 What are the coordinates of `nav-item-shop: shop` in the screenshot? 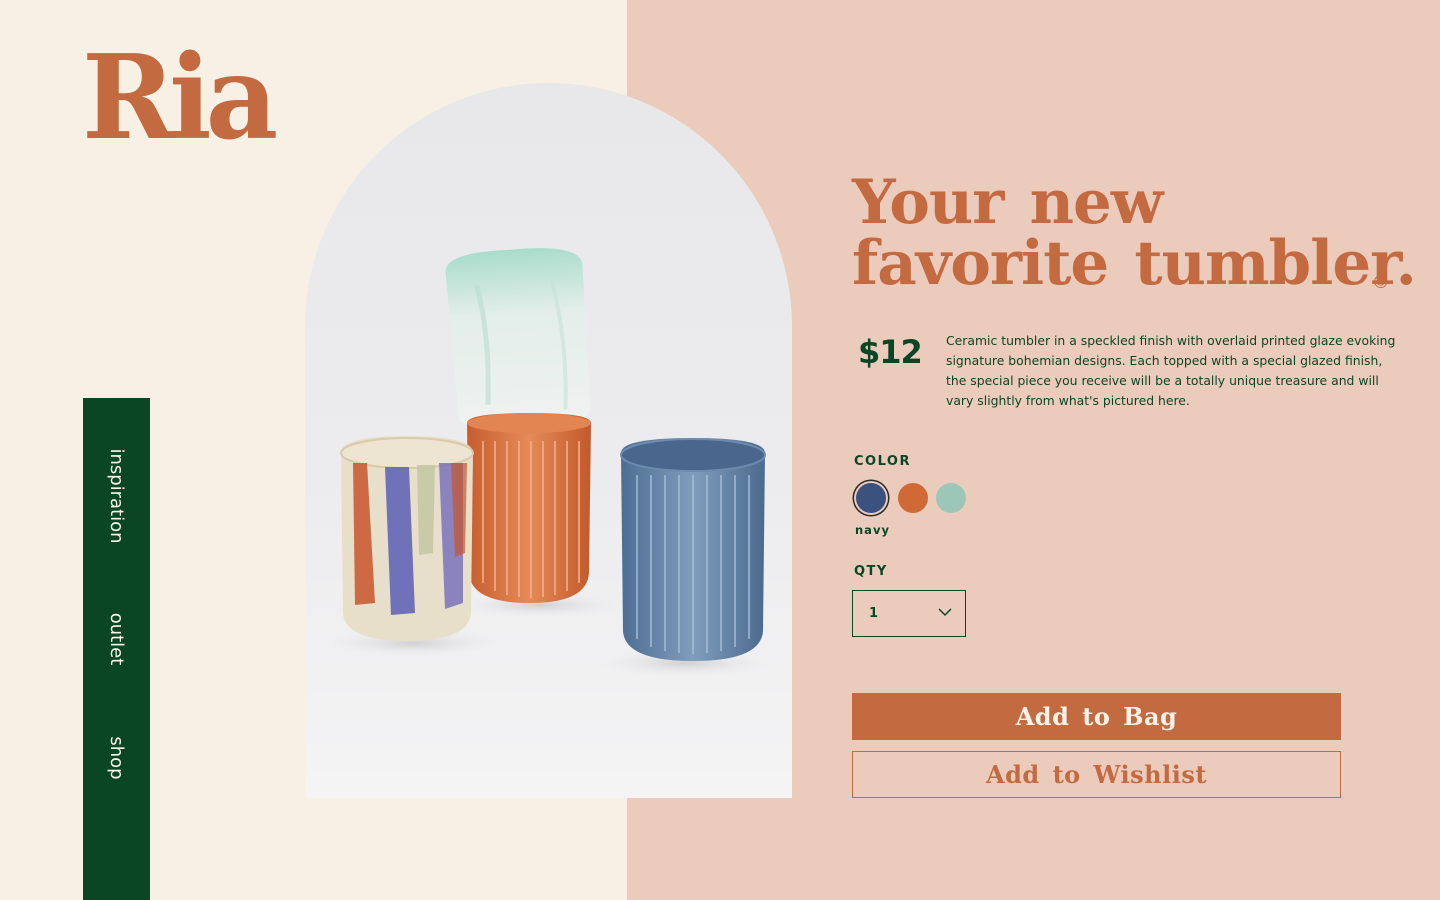 It's located at (116, 757).